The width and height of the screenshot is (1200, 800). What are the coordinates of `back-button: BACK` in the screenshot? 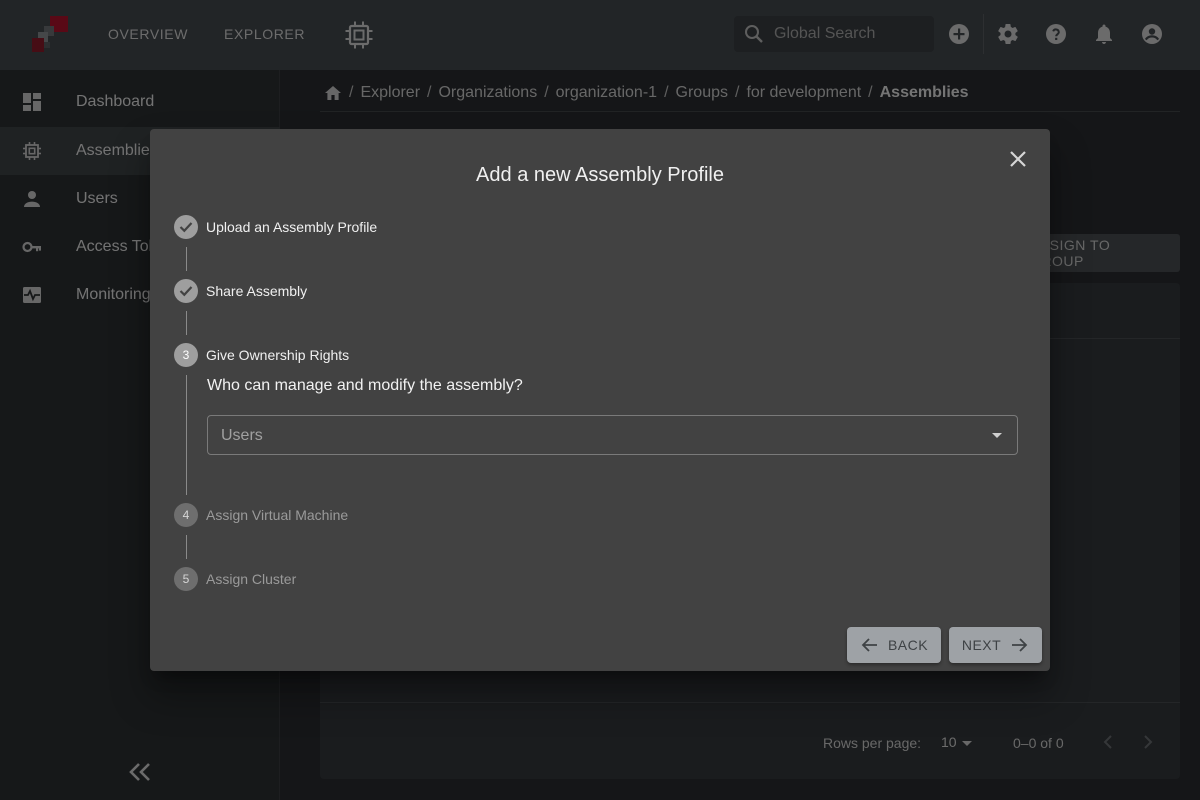 It's located at (894, 645).